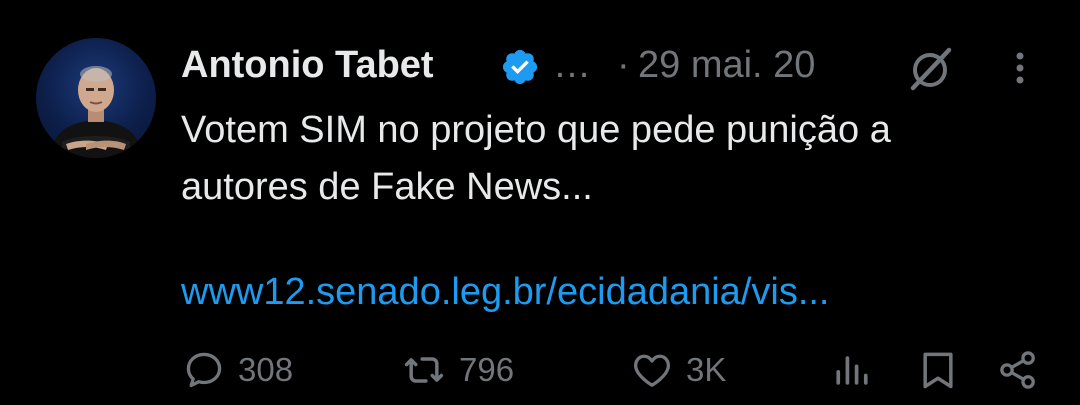 This screenshot has height=405, width=1080. I want to click on like-count: 3K, so click(706, 369).